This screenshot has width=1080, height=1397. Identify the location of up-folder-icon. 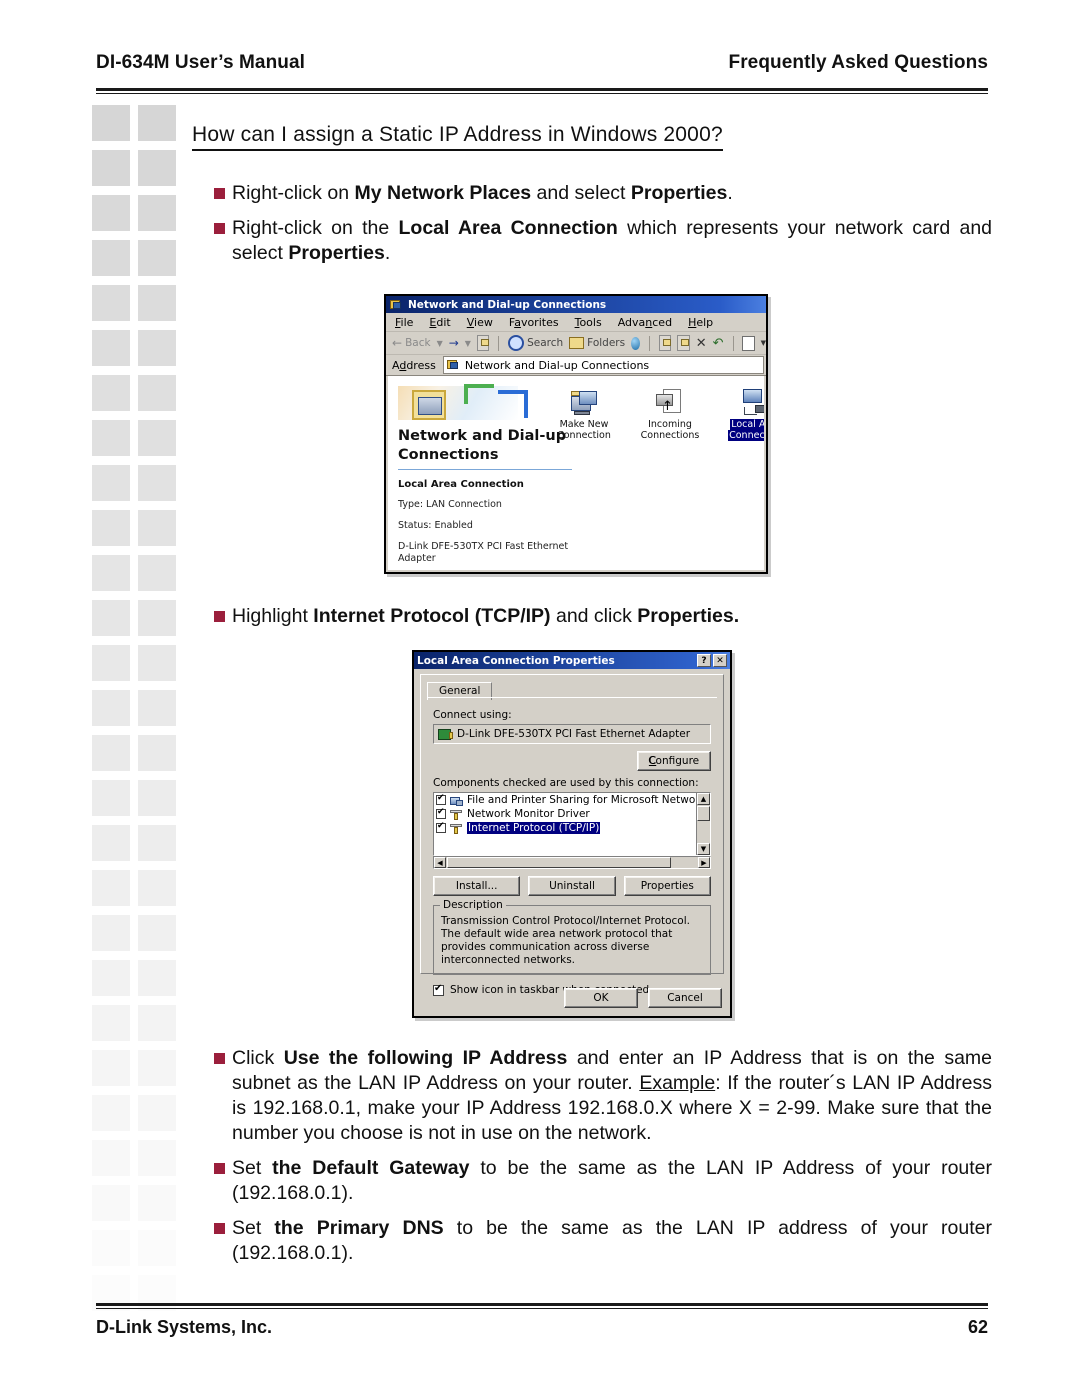
(483, 343).